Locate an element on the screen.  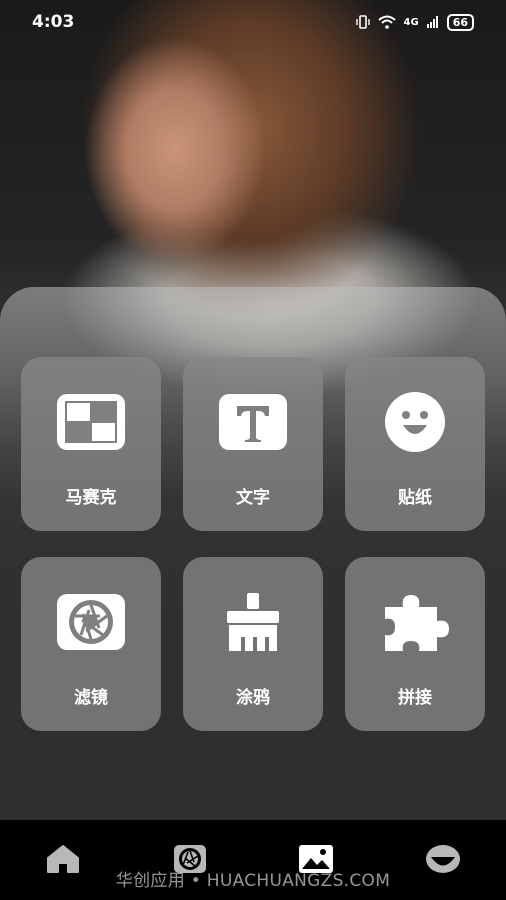
tool-mosaic-button: 马赛克 is located at coordinates (91, 444).